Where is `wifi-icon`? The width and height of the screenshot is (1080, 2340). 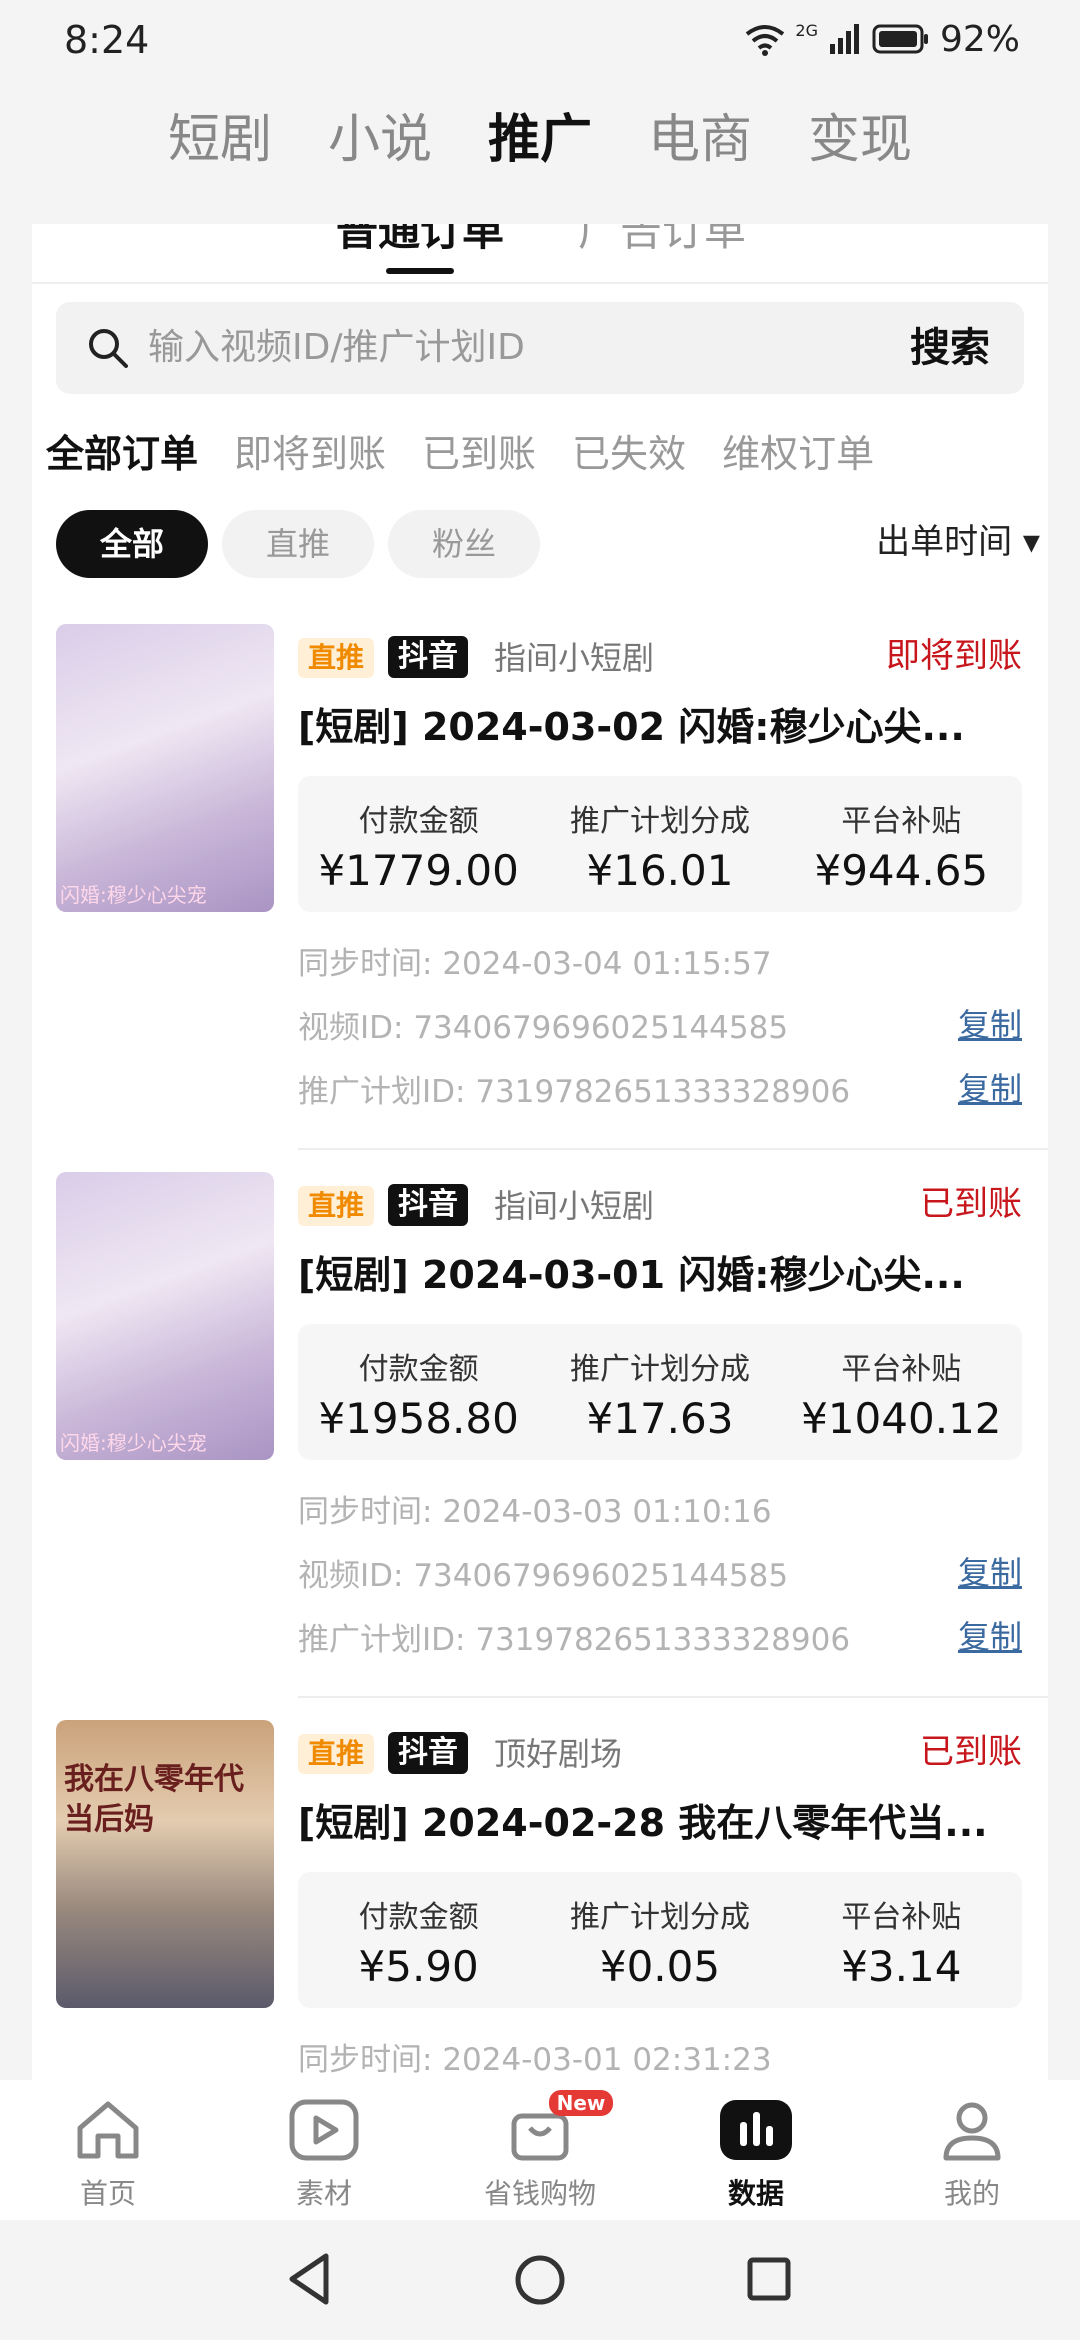 wifi-icon is located at coordinates (765, 40).